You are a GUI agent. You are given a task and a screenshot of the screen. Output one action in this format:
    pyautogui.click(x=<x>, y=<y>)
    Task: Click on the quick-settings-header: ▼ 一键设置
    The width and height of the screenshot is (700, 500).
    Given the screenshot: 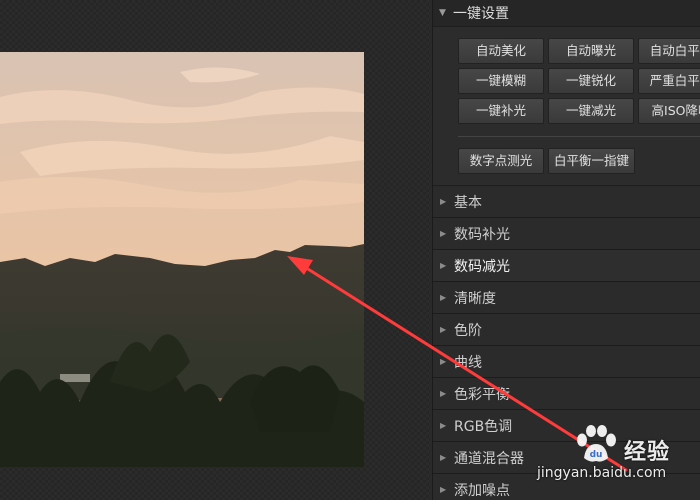 What is the action you would take?
    pyautogui.click(x=566, y=13)
    